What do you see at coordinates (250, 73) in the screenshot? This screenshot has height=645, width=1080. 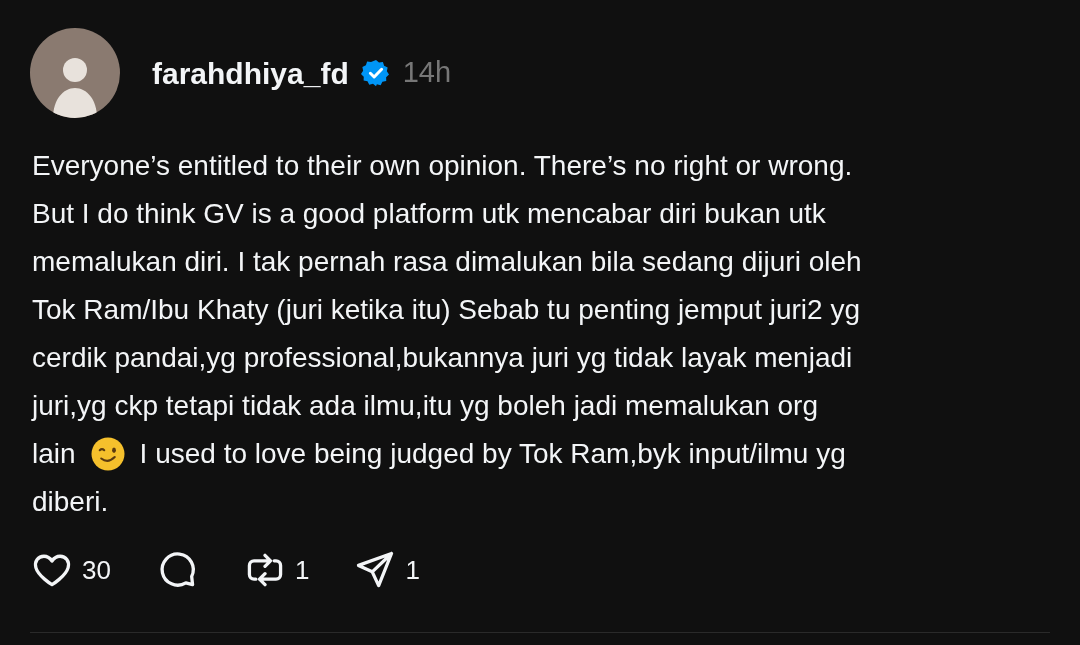 I see `username: farahdhiya_fd` at bounding box center [250, 73].